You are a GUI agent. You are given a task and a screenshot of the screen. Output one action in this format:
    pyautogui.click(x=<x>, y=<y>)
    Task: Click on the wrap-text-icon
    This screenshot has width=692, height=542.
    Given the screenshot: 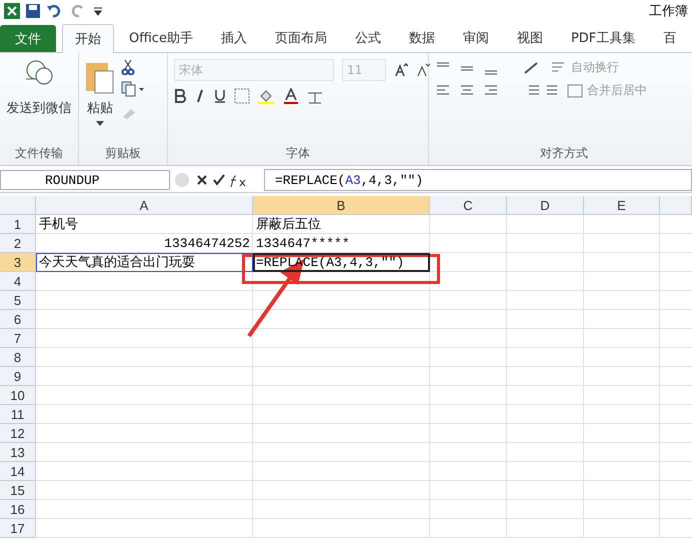 What is the action you would take?
    pyautogui.click(x=559, y=67)
    